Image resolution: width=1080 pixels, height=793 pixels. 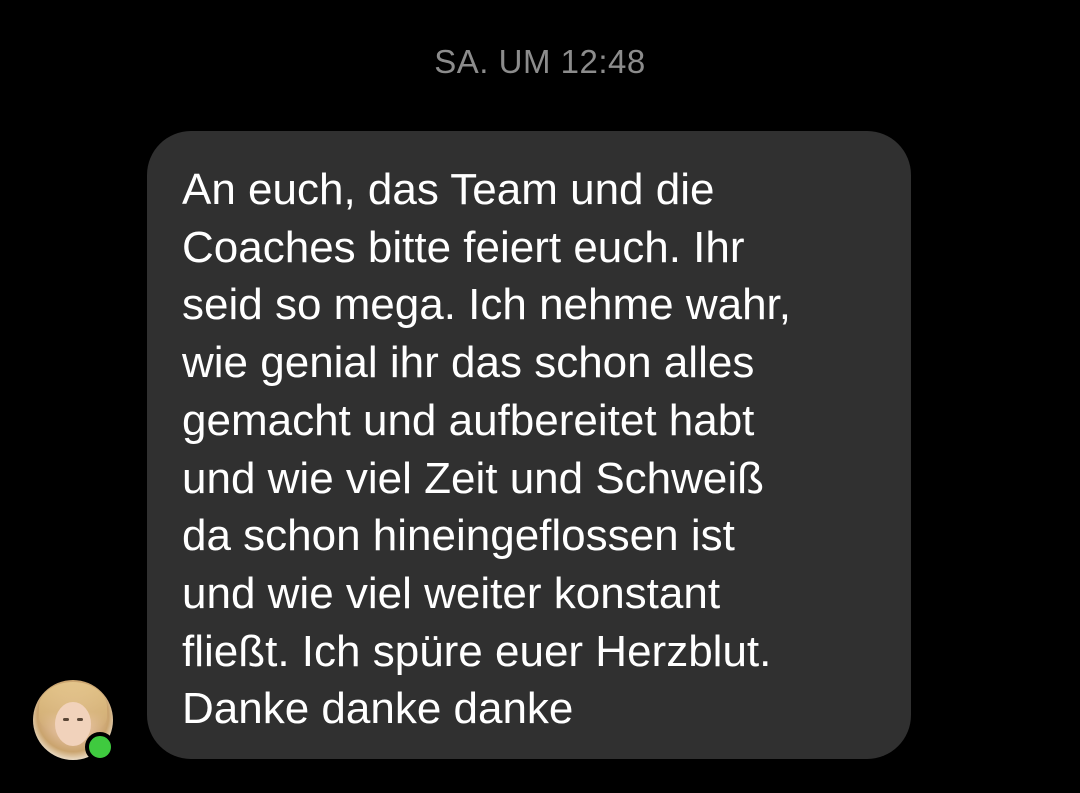 I want to click on avatar-eye-right, so click(x=80, y=719).